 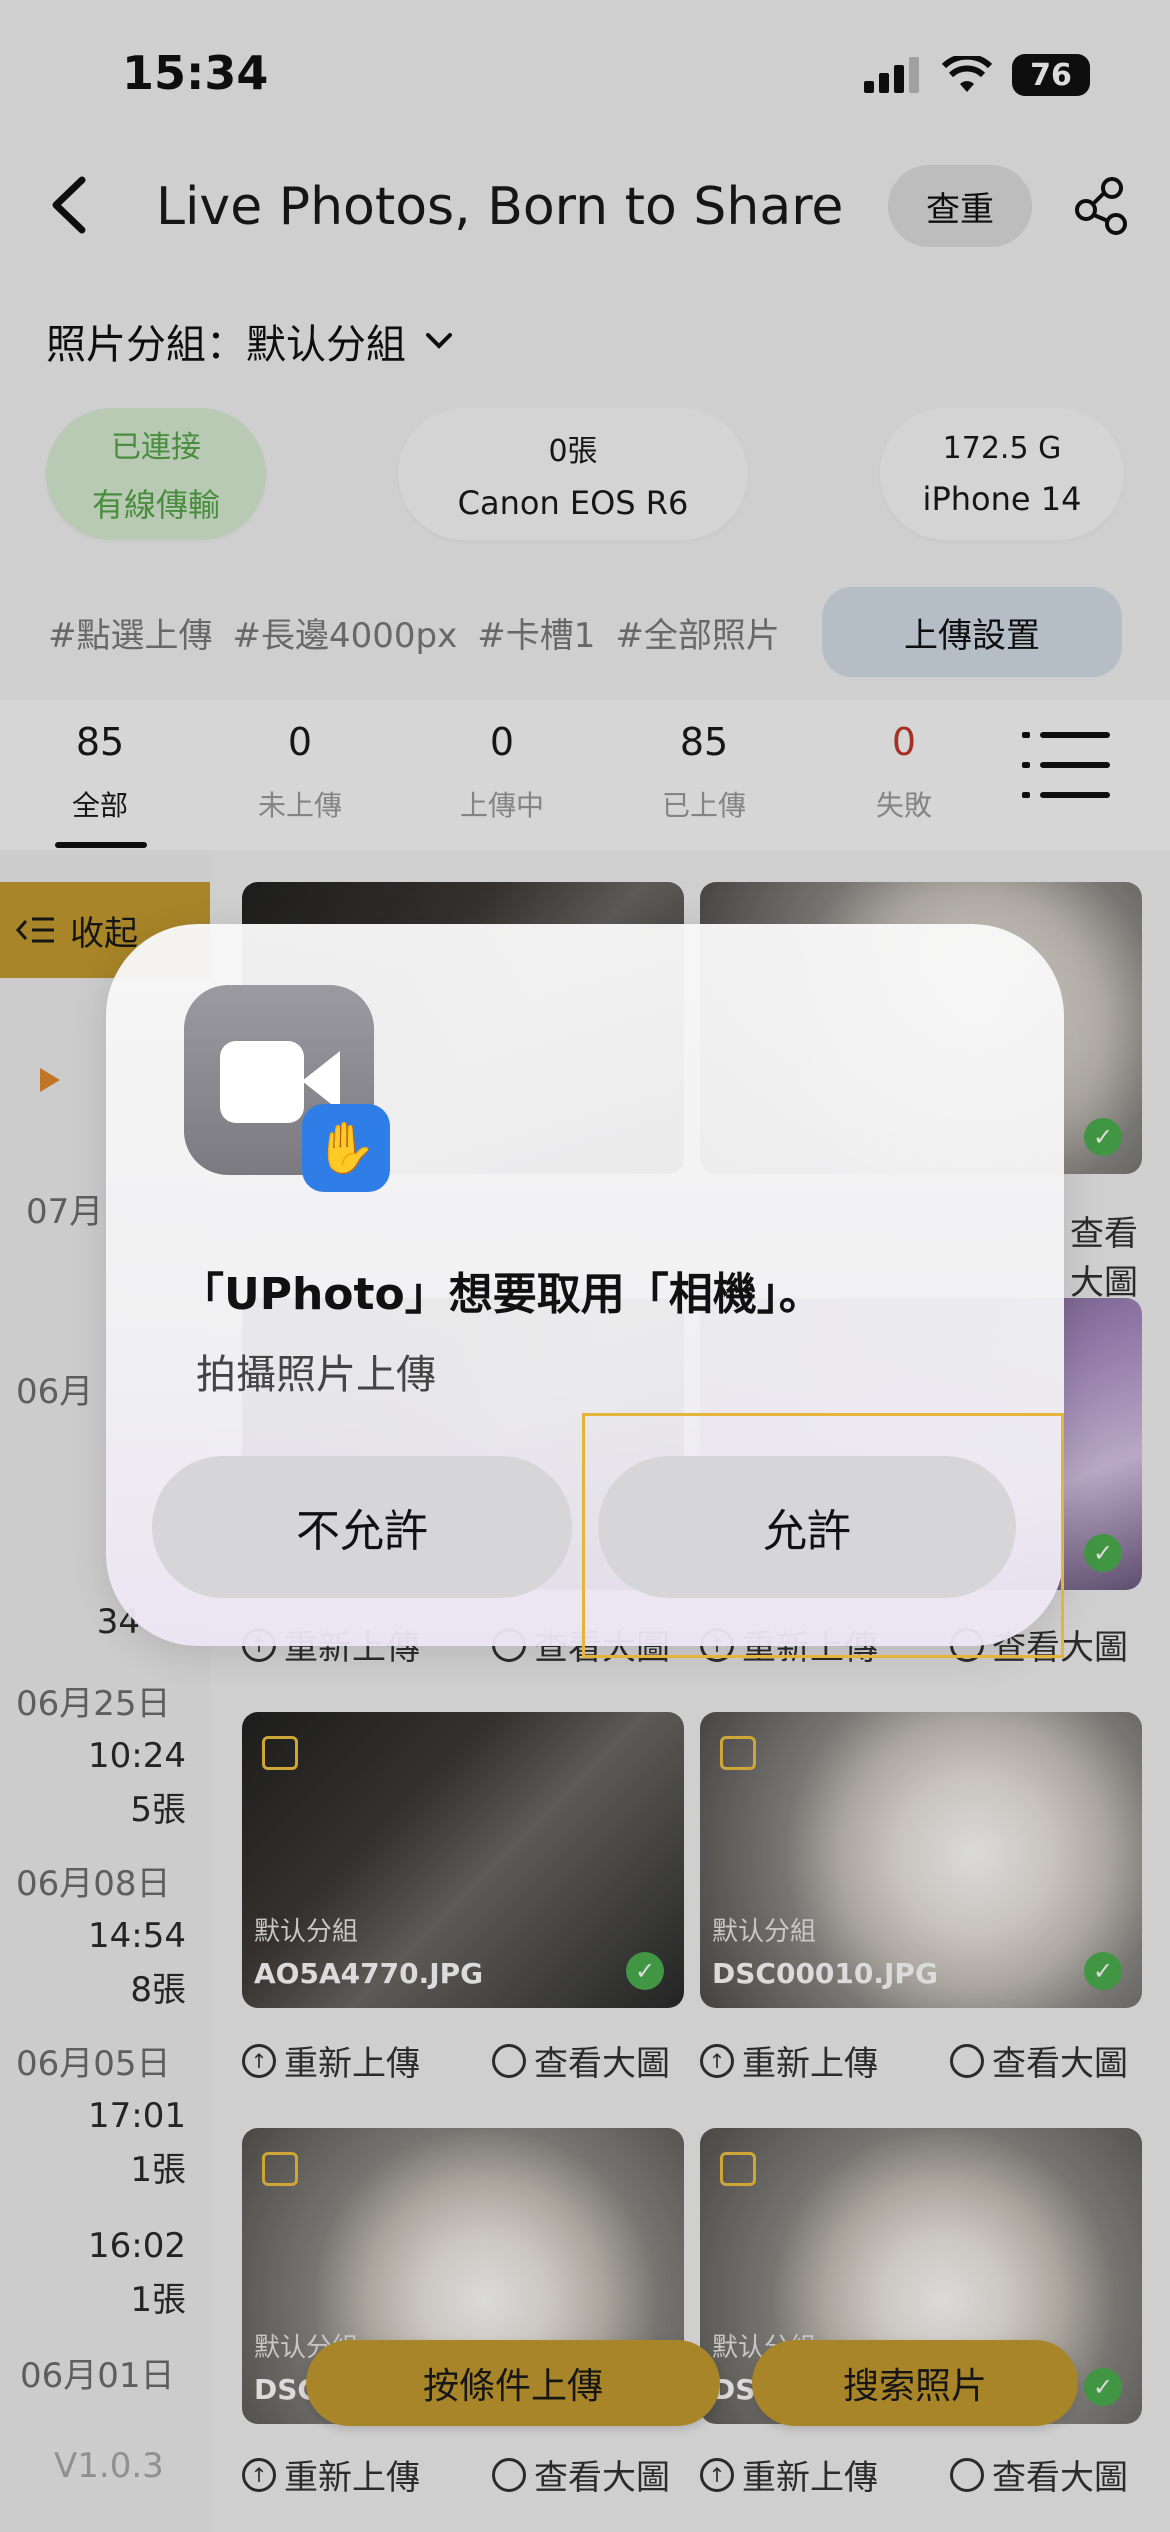 I want to click on allow-highlight-box, so click(x=823, y=1535).